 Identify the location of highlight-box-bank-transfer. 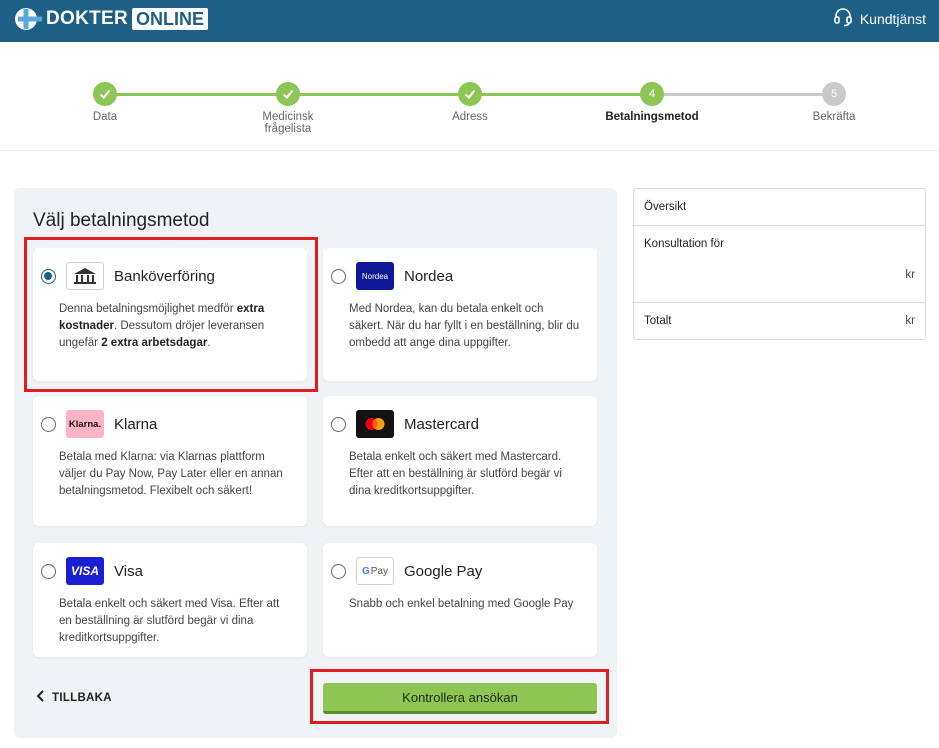
(171, 314).